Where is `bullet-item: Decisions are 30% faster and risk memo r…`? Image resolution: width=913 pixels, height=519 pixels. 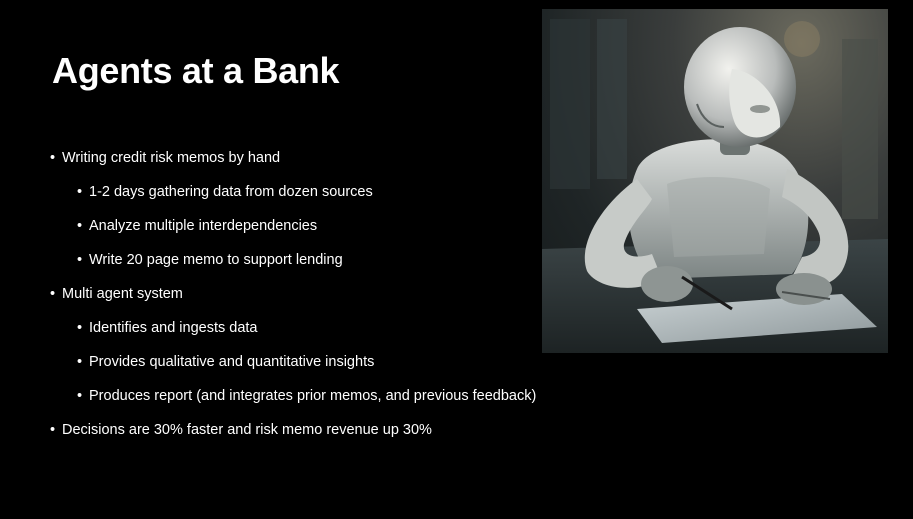 bullet-item: Decisions are 30% faster and risk memo r… is located at coordinates (293, 430).